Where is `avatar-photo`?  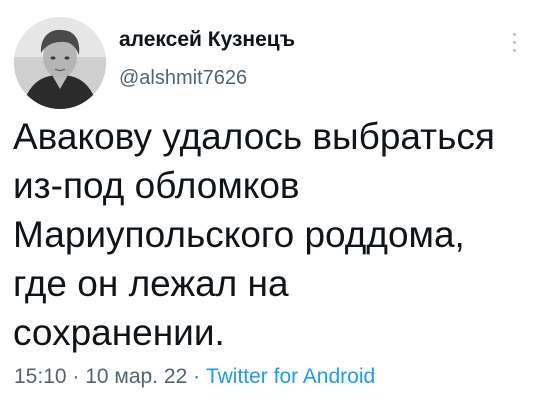
avatar-photo is located at coordinates (60, 63).